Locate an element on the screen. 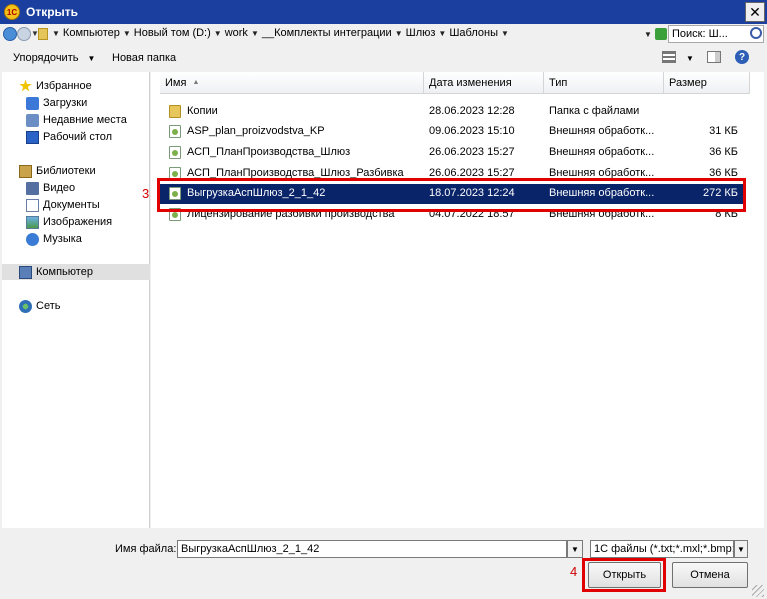 This screenshot has width=767, height=599. filename-input: ВыгрузкаАспШлюз_2_1_42 is located at coordinates (372, 549).